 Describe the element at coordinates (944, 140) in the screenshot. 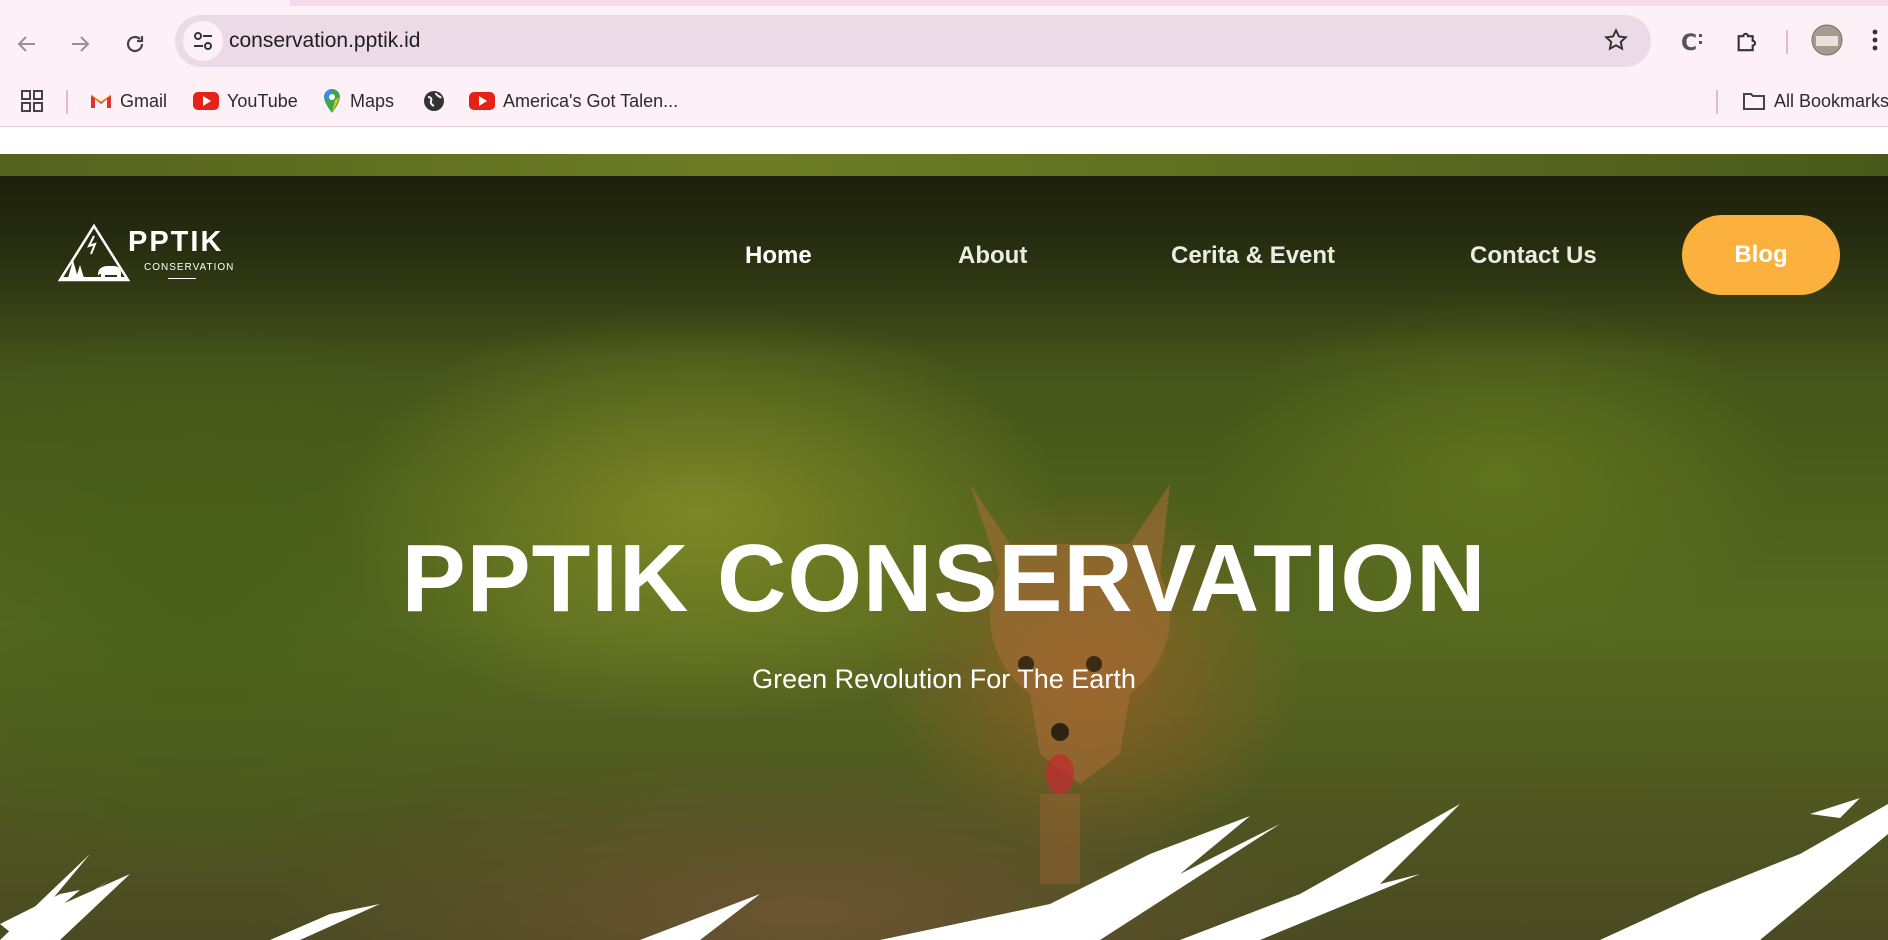

I see `page-top-gap` at that location.